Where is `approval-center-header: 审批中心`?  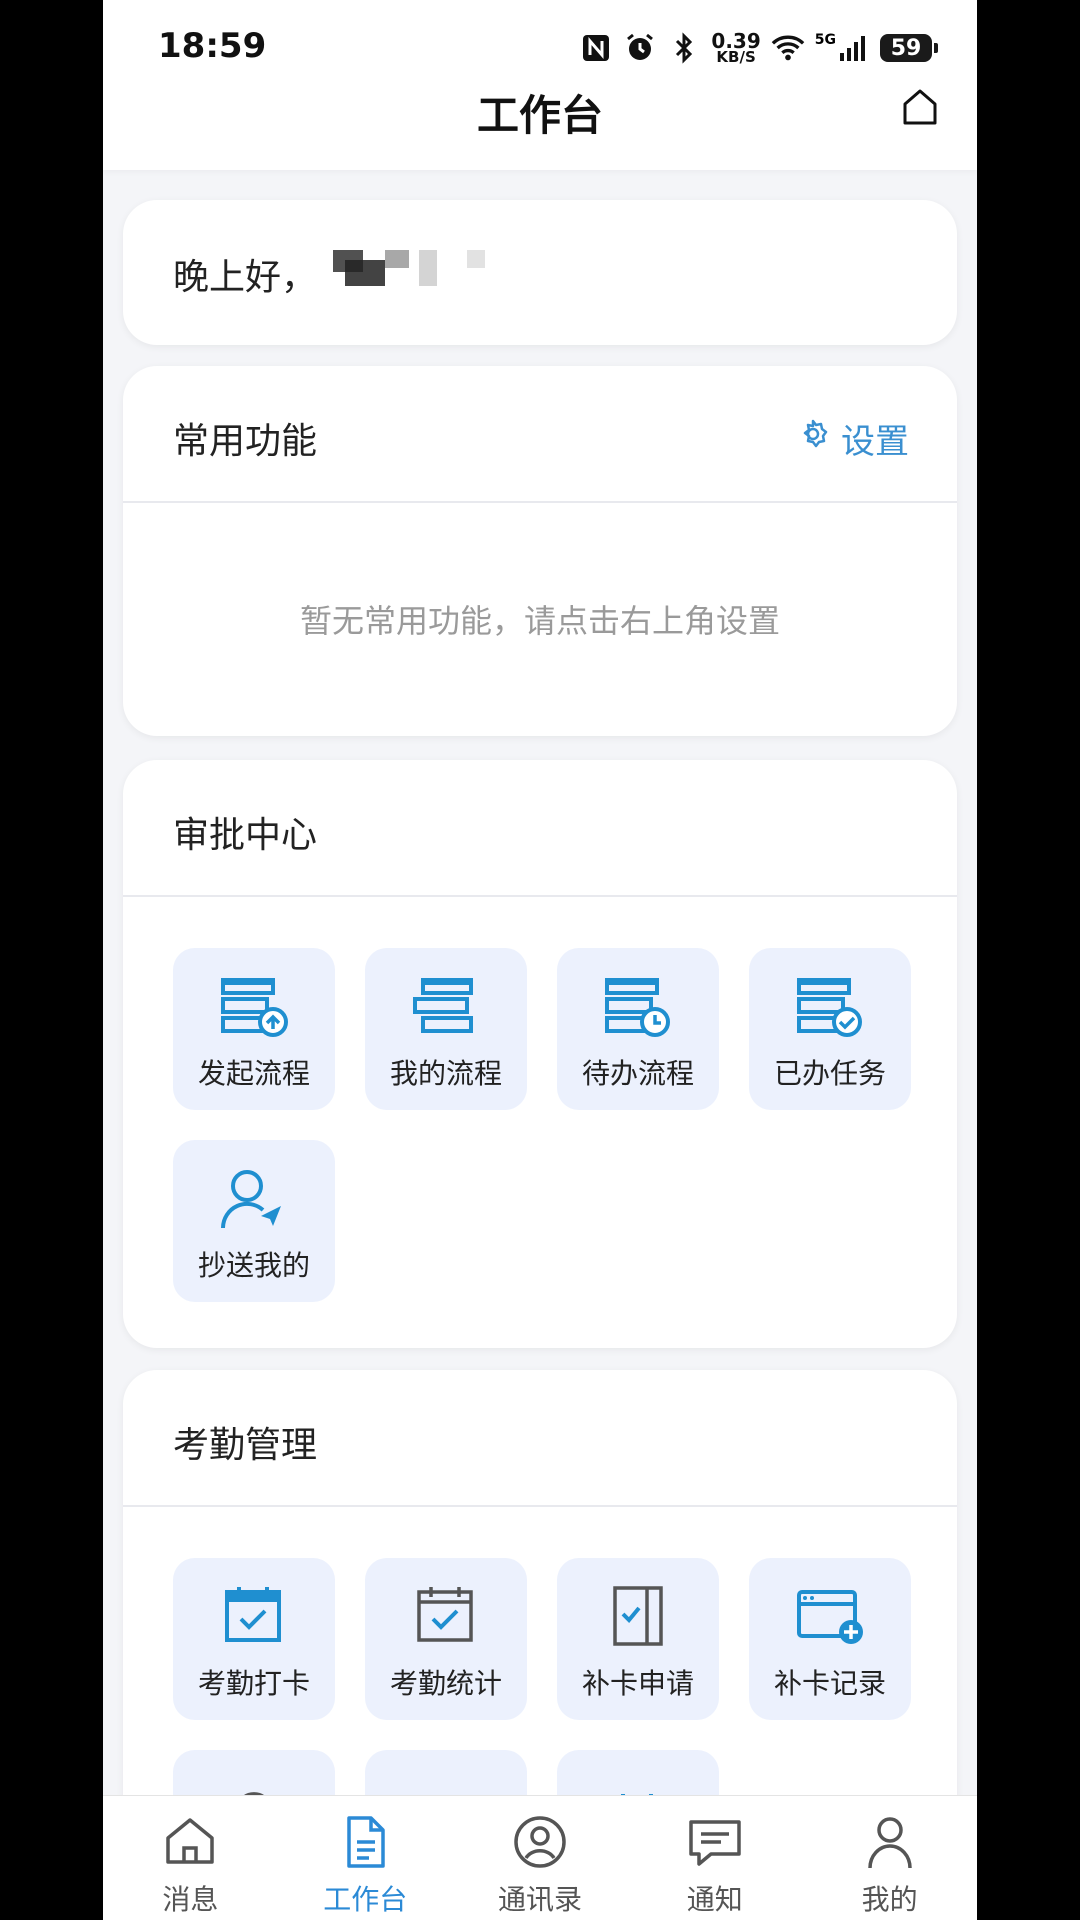 approval-center-header: 审批中心 is located at coordinates (540, 828).